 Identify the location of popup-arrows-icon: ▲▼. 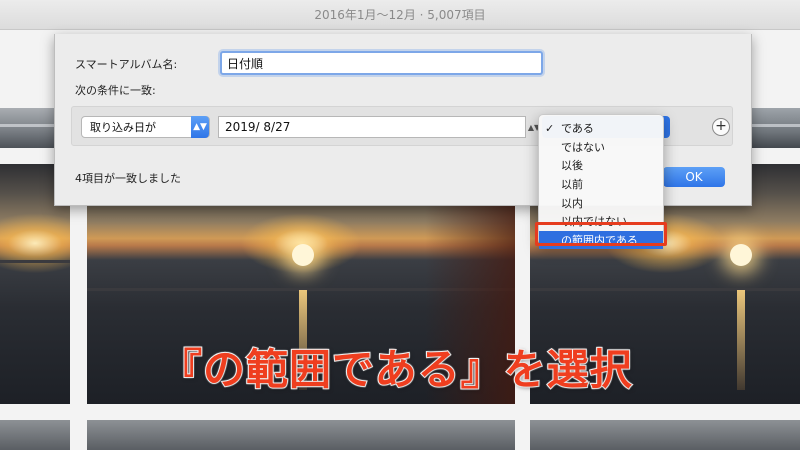
(200, 127).